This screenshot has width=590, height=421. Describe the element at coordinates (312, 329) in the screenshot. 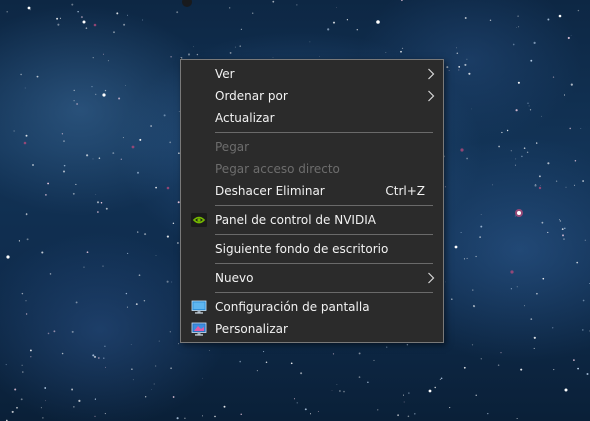

I see `menu-item-personalizar: Personalizar` at that location.